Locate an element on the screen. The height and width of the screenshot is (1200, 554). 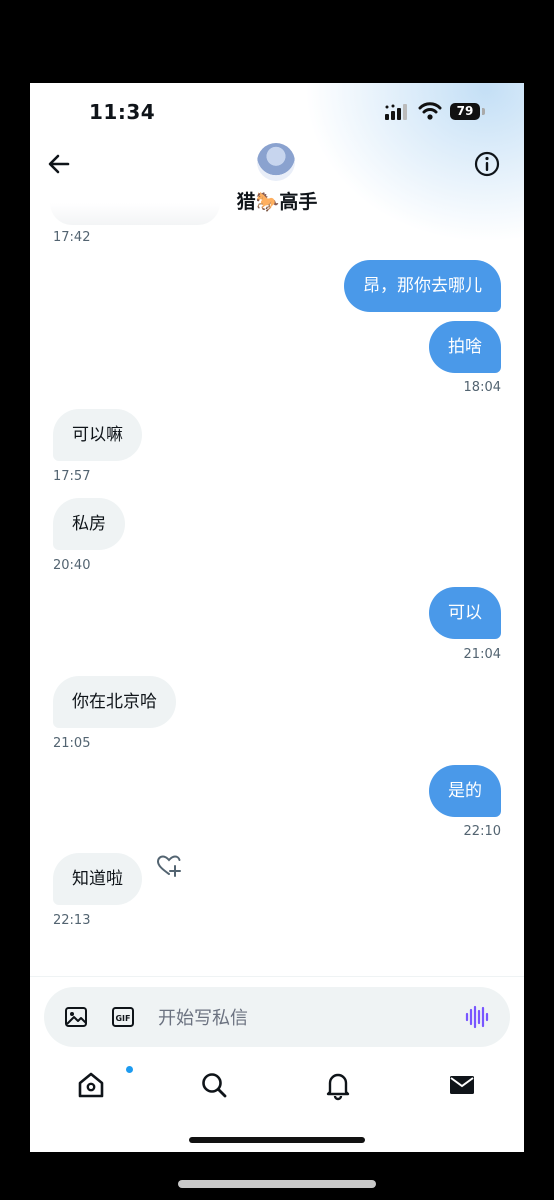
message-text: 是的 is located at coordinates (465, 791).